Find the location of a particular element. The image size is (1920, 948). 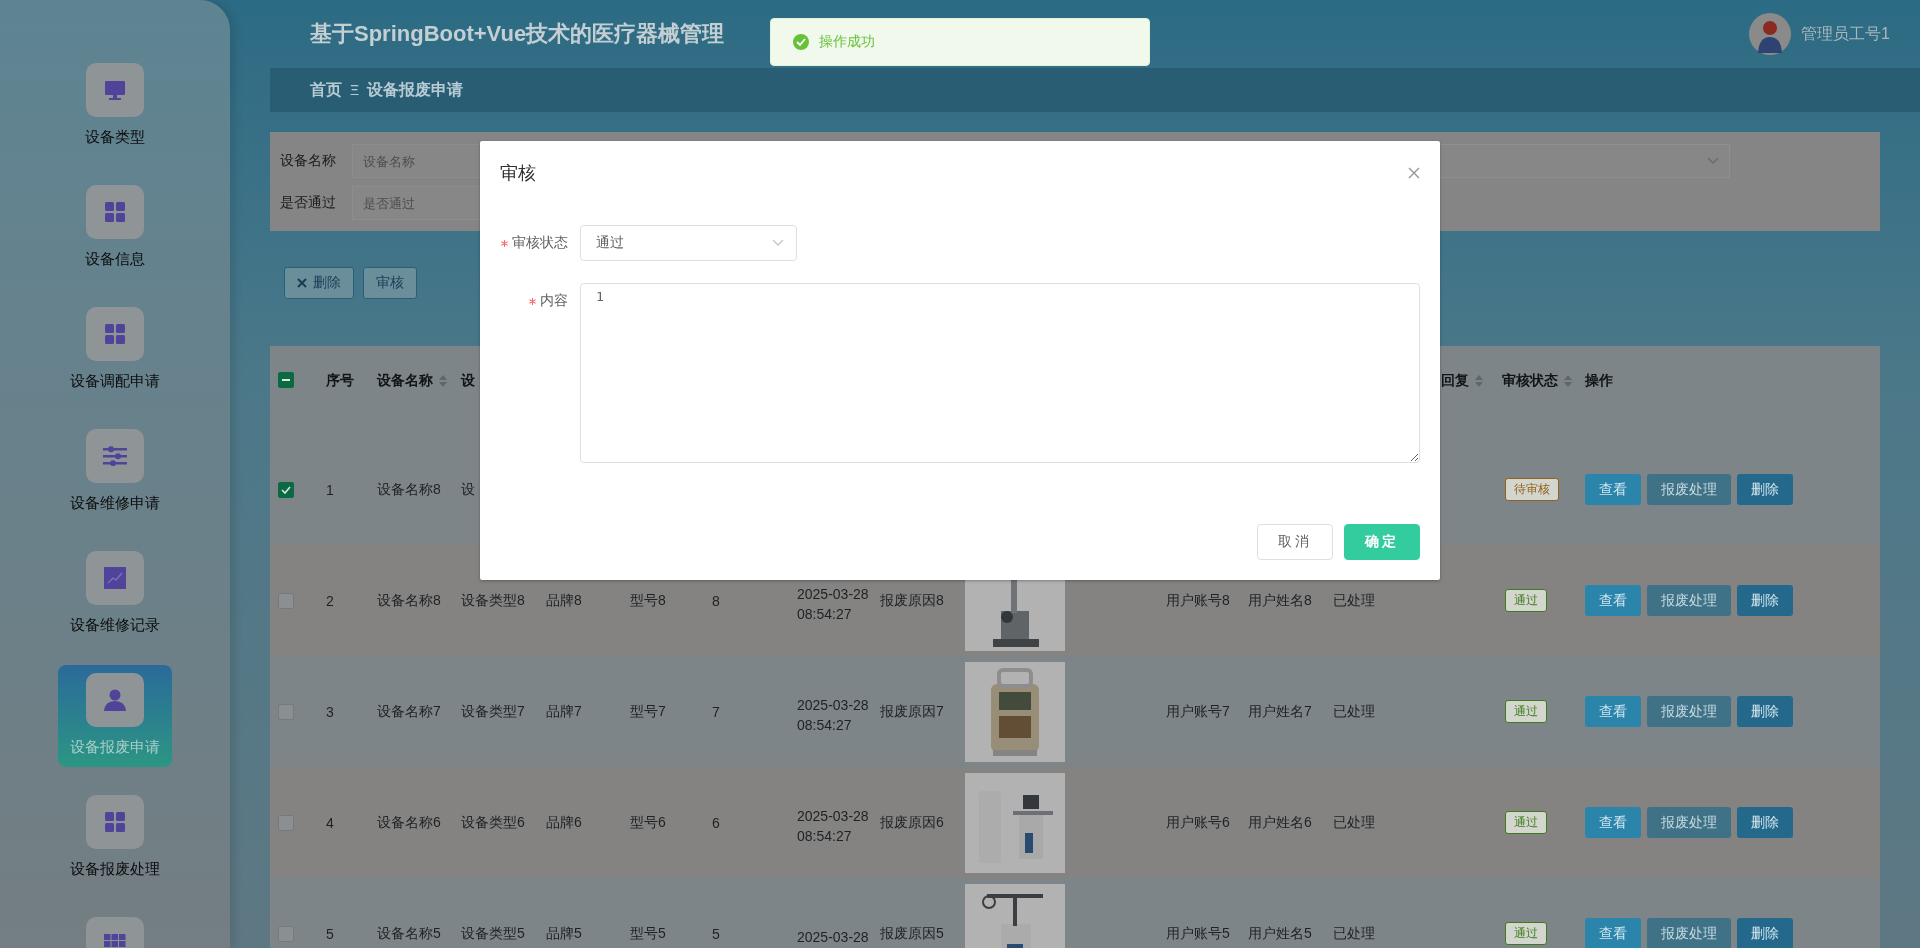

table-cell: 报废原因7 is located at coordinates (912, 711).